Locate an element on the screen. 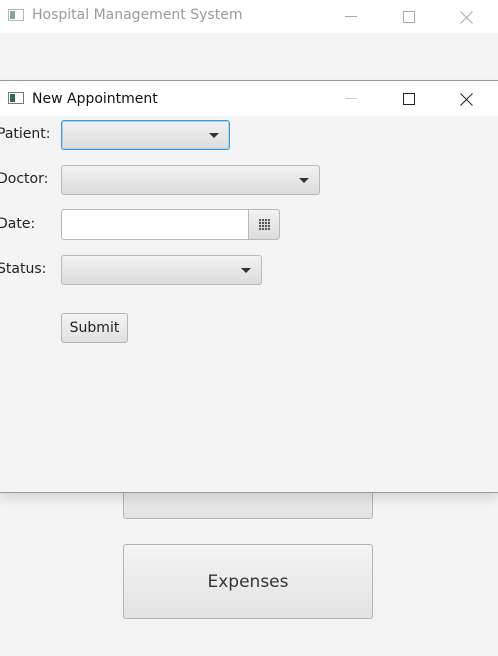  main-minimize-button is located at coordinates (351, 16).